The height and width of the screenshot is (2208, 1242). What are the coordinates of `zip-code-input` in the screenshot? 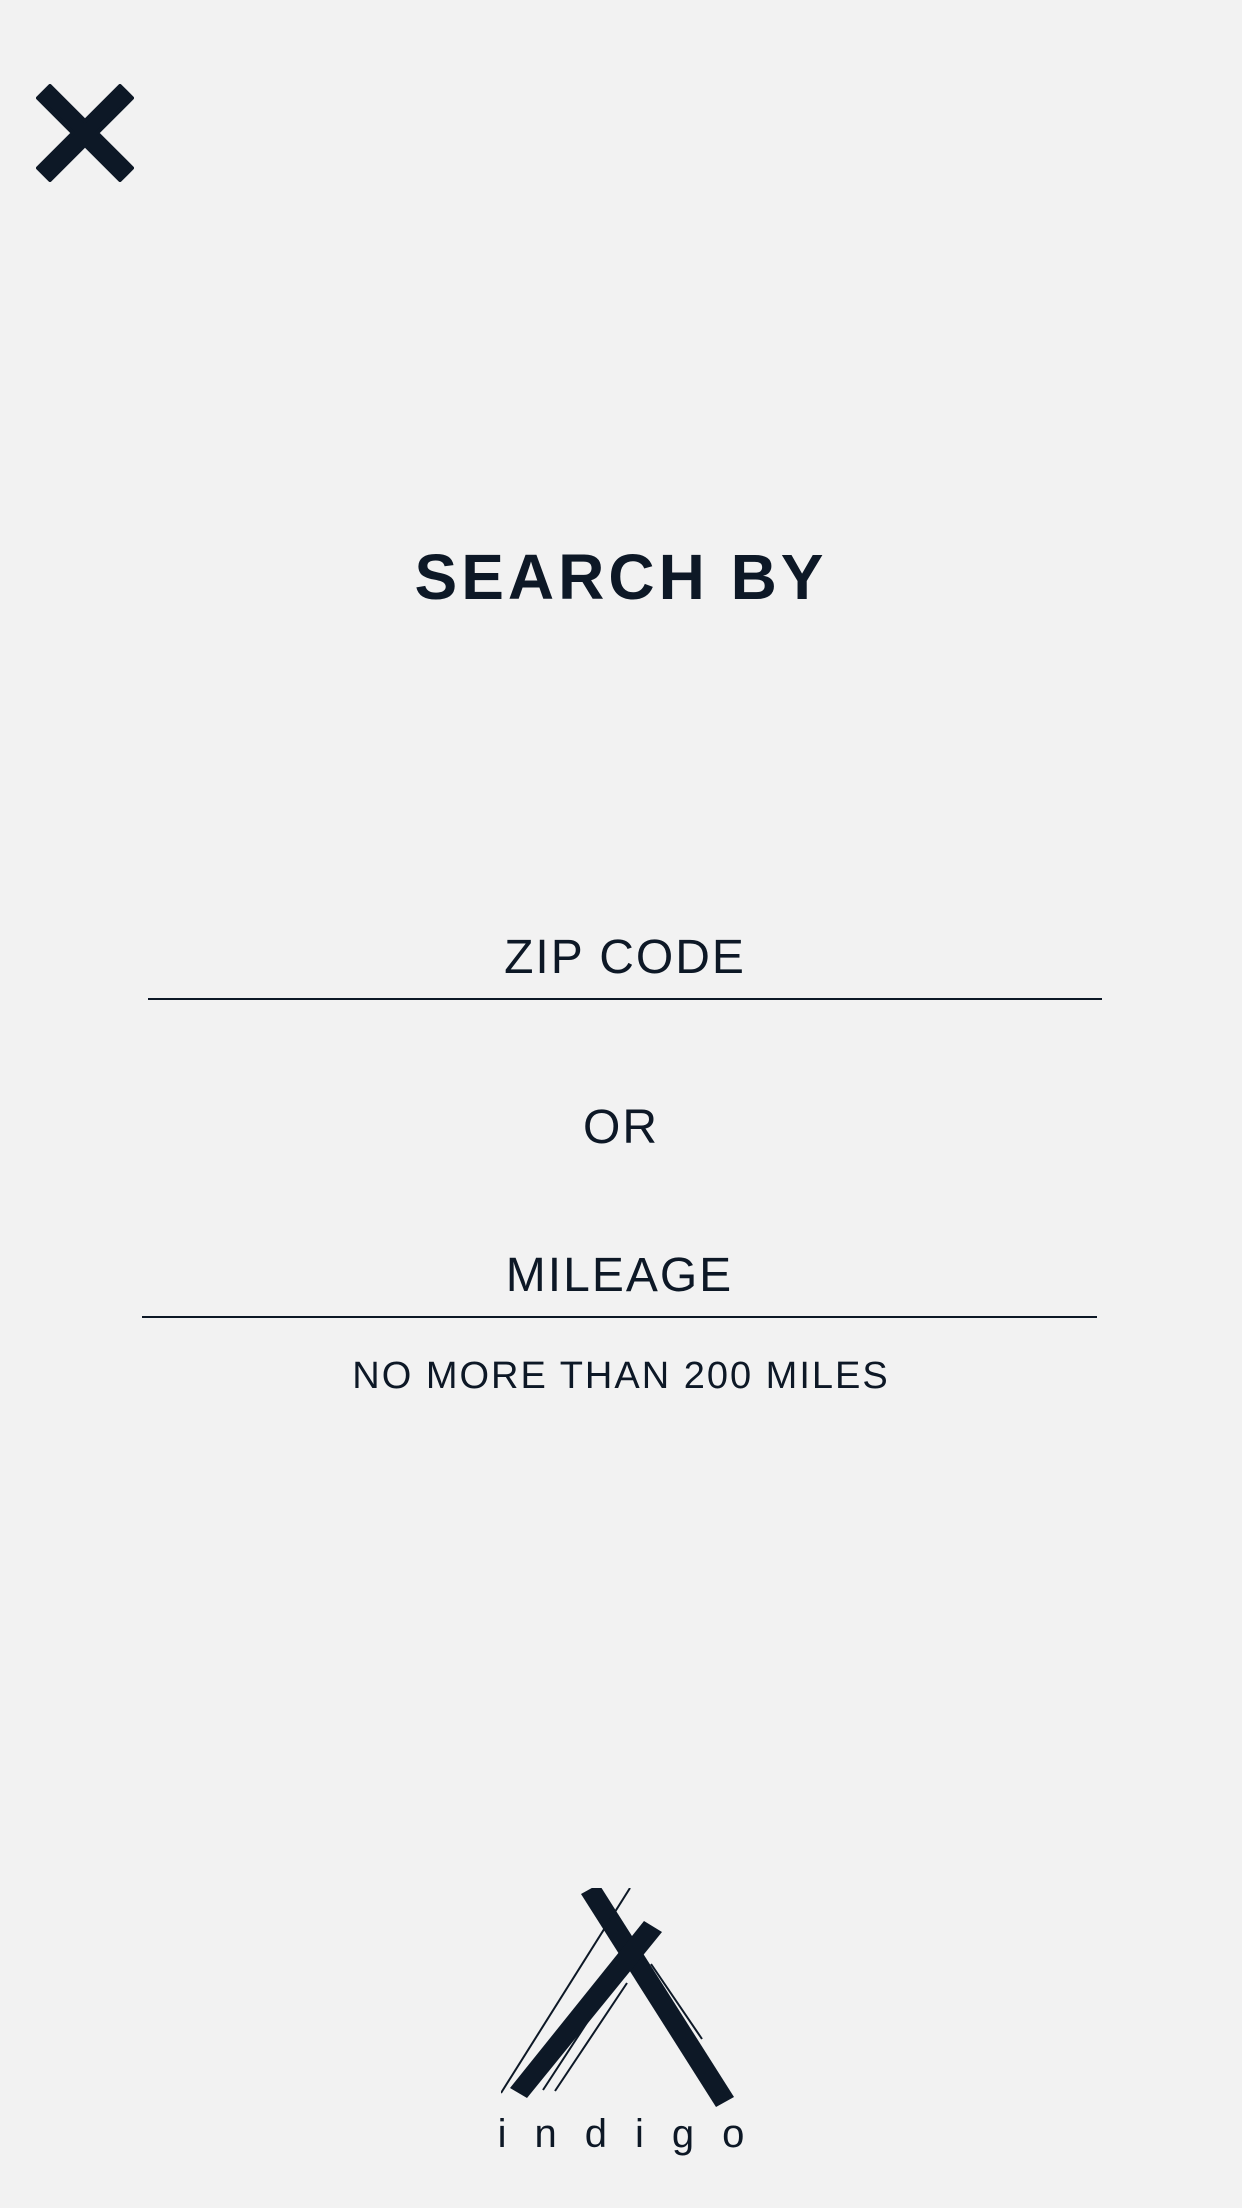 It's located at (625, 957).